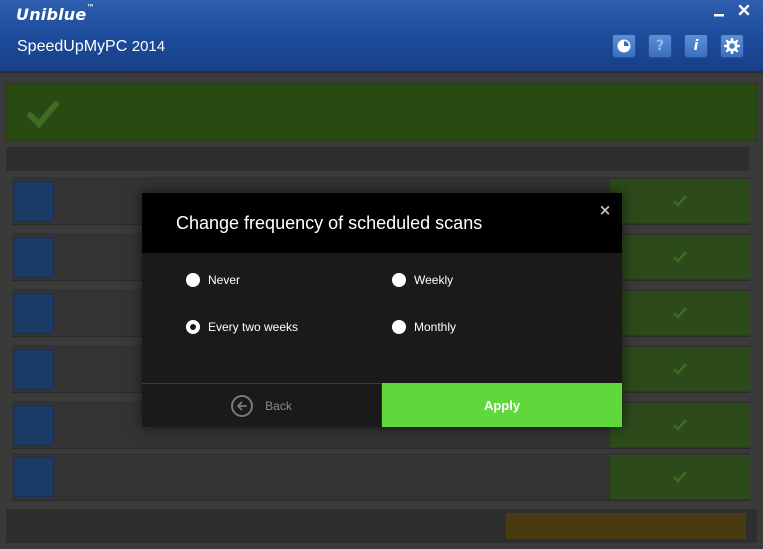 The image size is (763, 549). Describe the element at coordinates (434, 280) in the screenshot. I see `option-weekly-label: Weekly` at that location.